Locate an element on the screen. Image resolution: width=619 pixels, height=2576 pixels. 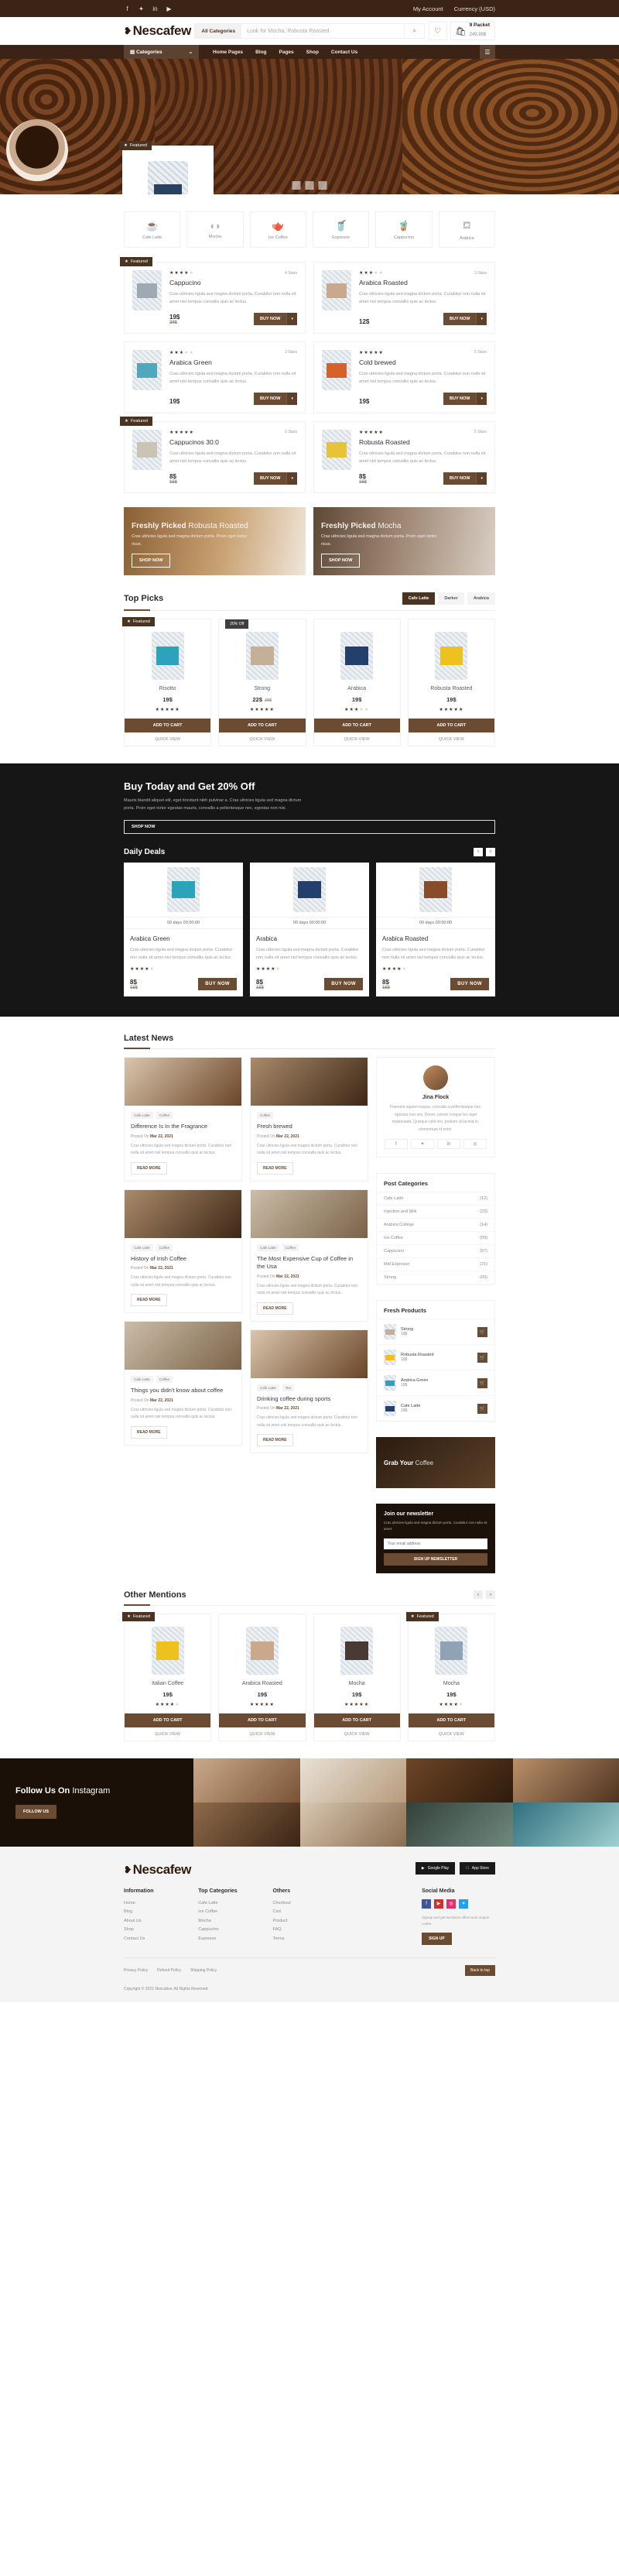
post-category-item: Strong (05) is located at coordinates (436, 1277).